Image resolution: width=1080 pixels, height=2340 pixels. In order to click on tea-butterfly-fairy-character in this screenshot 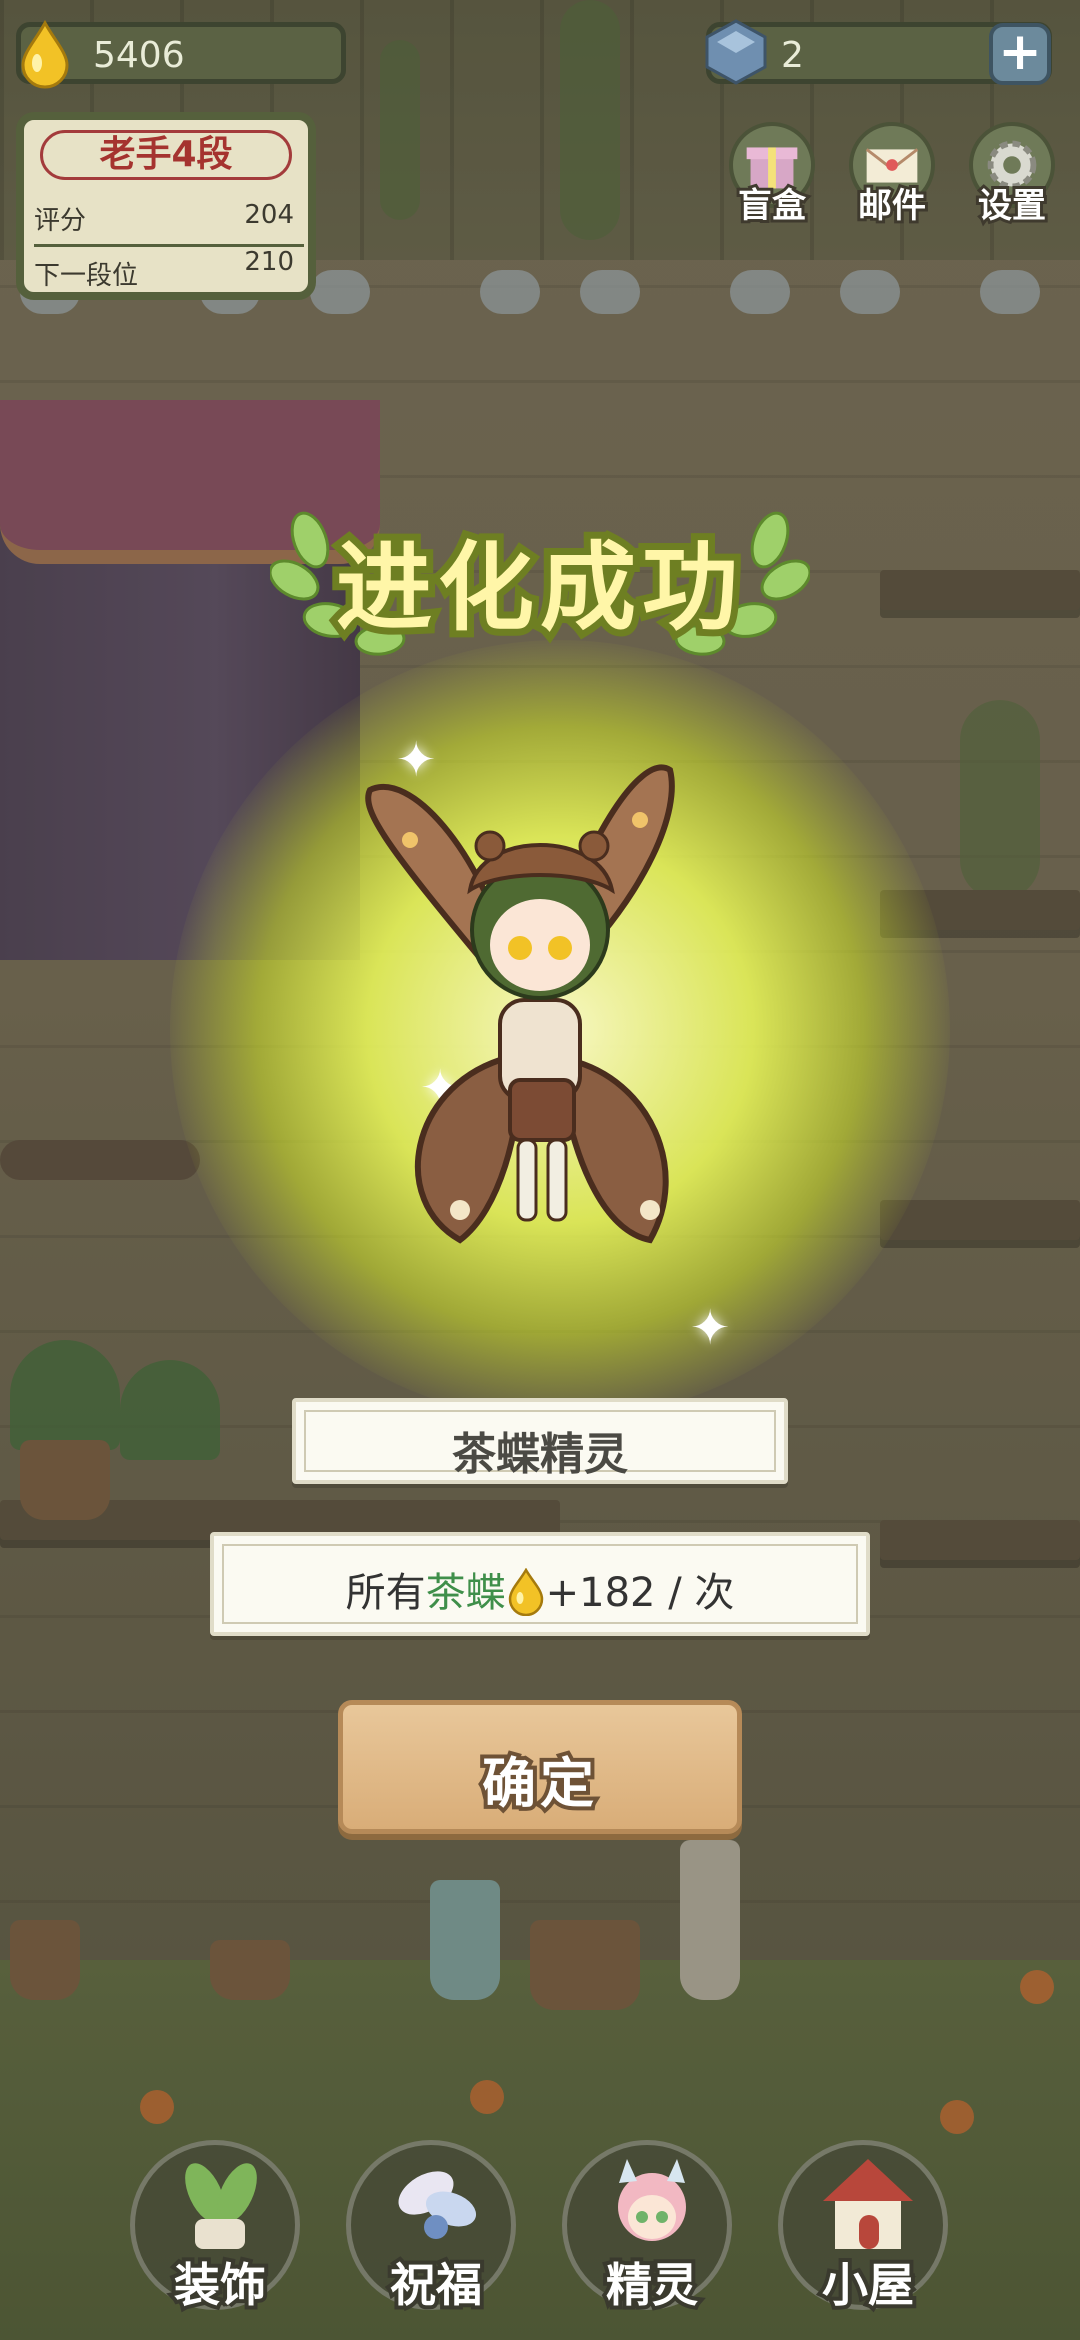, I will do `click(520, 1004)`.